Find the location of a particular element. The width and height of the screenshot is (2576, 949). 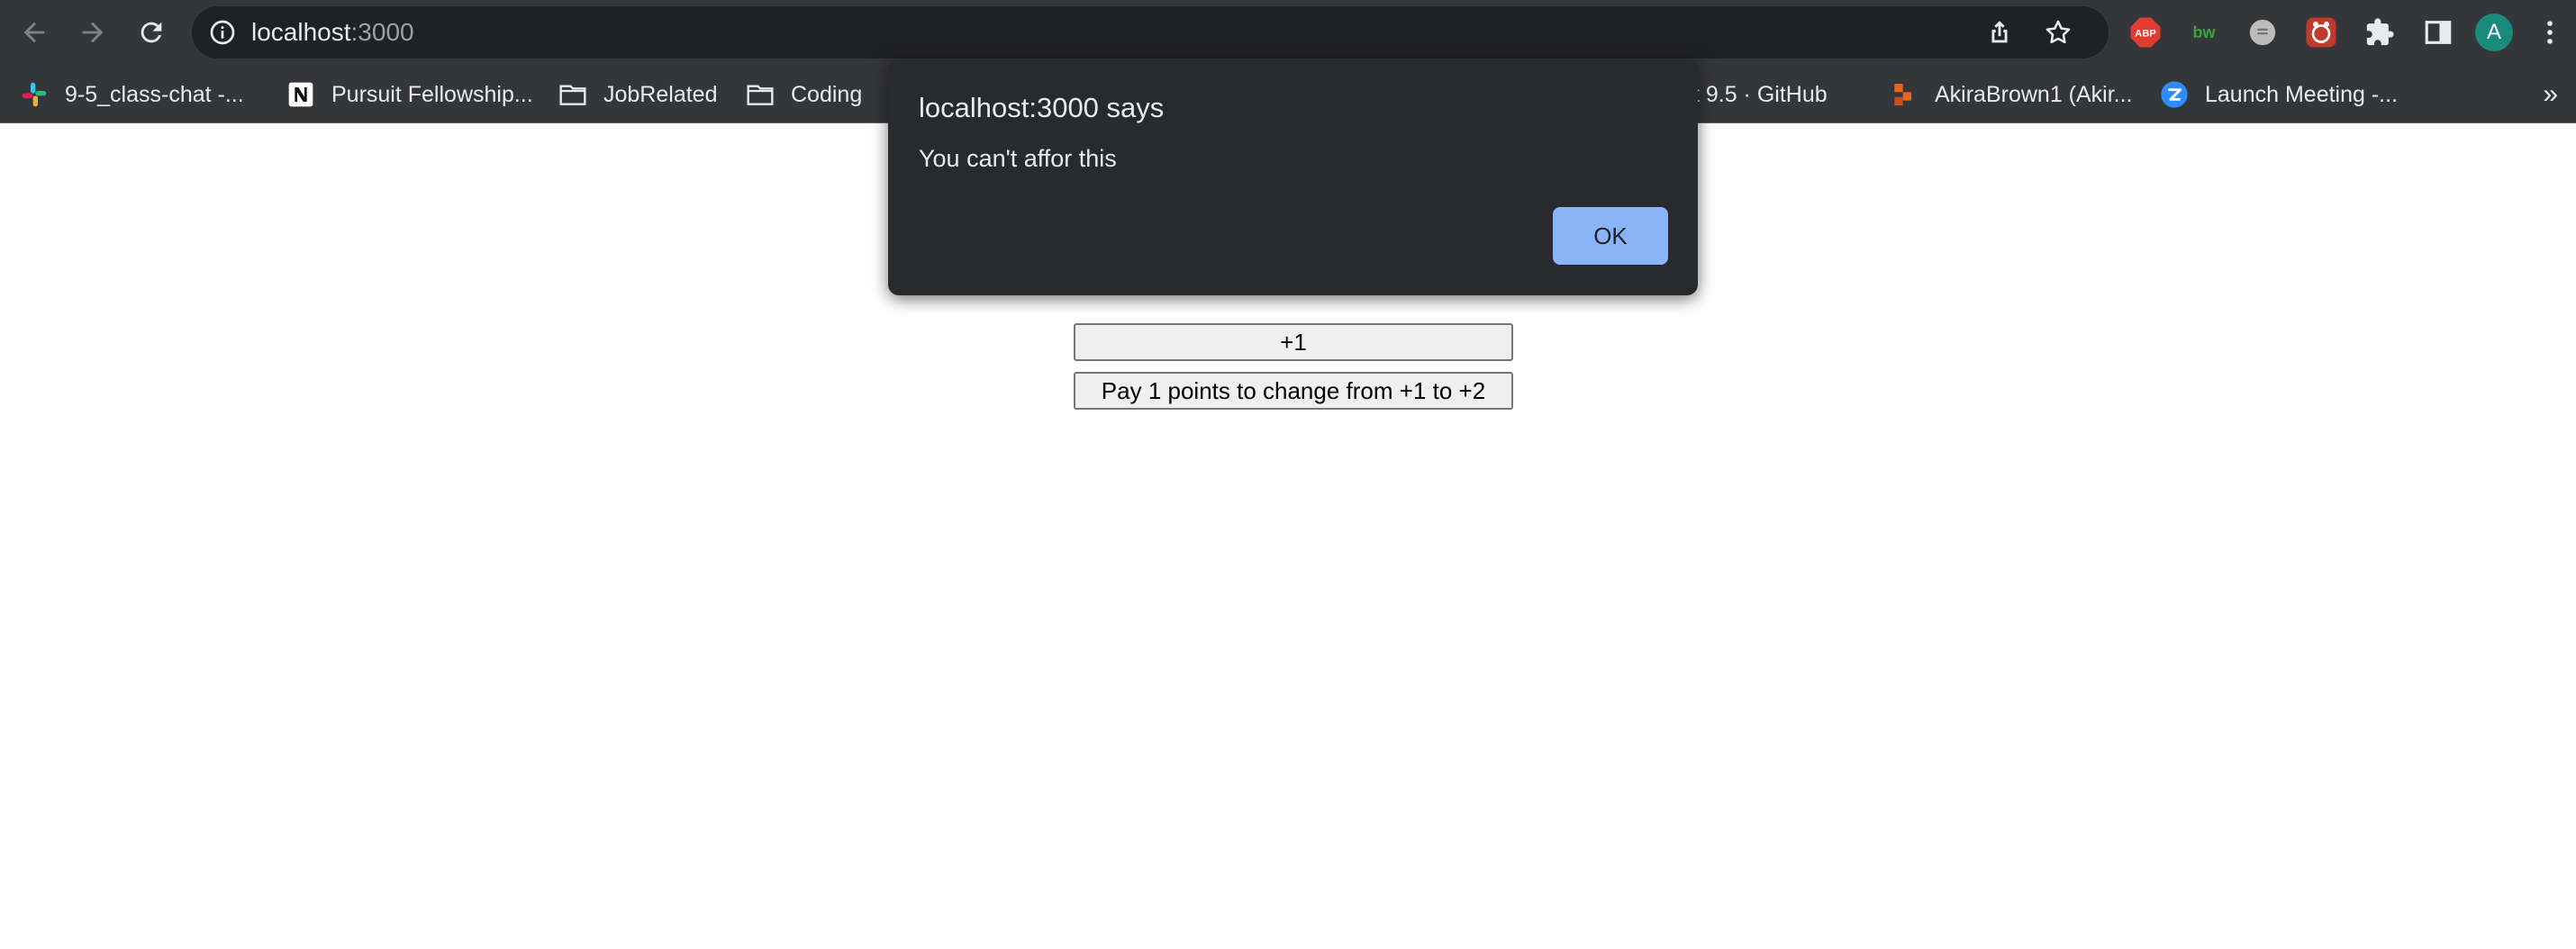

star-icon is located at coordinates (2058, 32).